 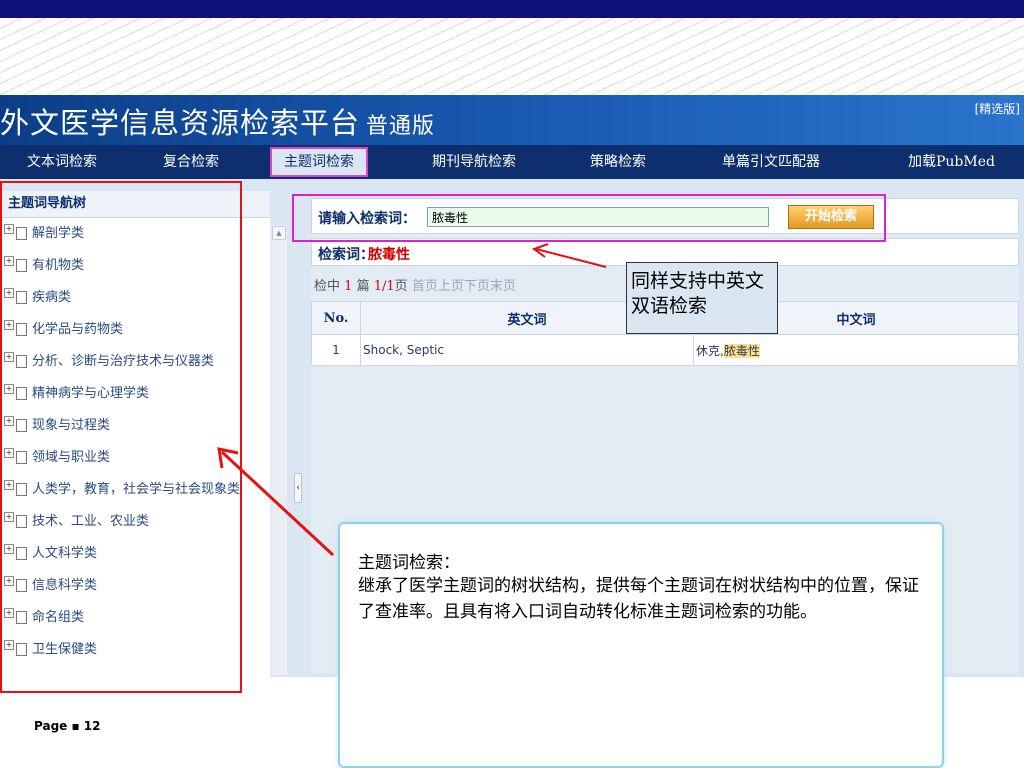 I want to click on app-edition: 普通版, so click(x=401, y=126).